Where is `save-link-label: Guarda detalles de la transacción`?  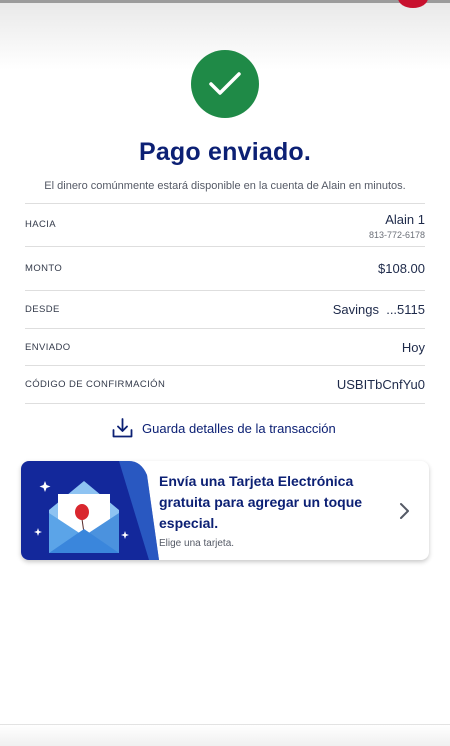 save-link-label: Guarda detalles de la transacción is located at coordinates (239, 428).